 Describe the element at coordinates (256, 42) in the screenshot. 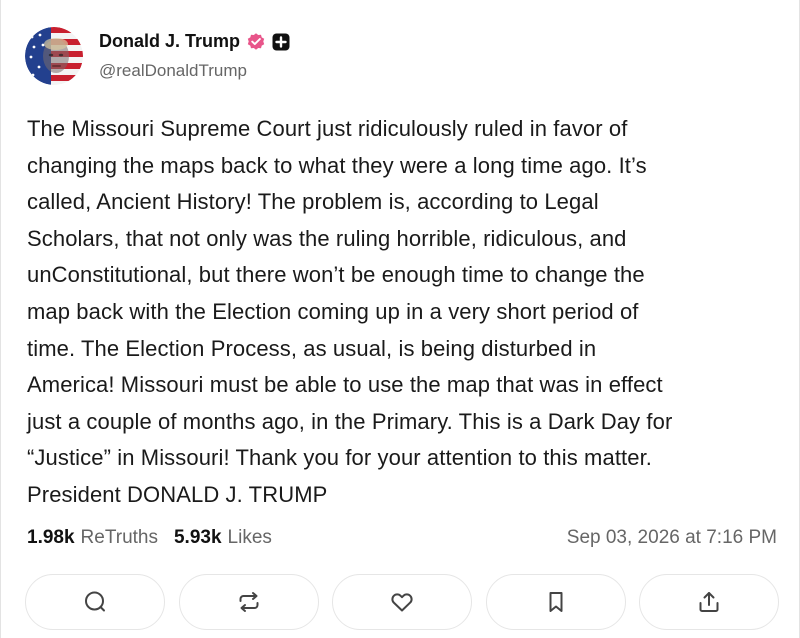

I see `verified-badge-icon` at that location.